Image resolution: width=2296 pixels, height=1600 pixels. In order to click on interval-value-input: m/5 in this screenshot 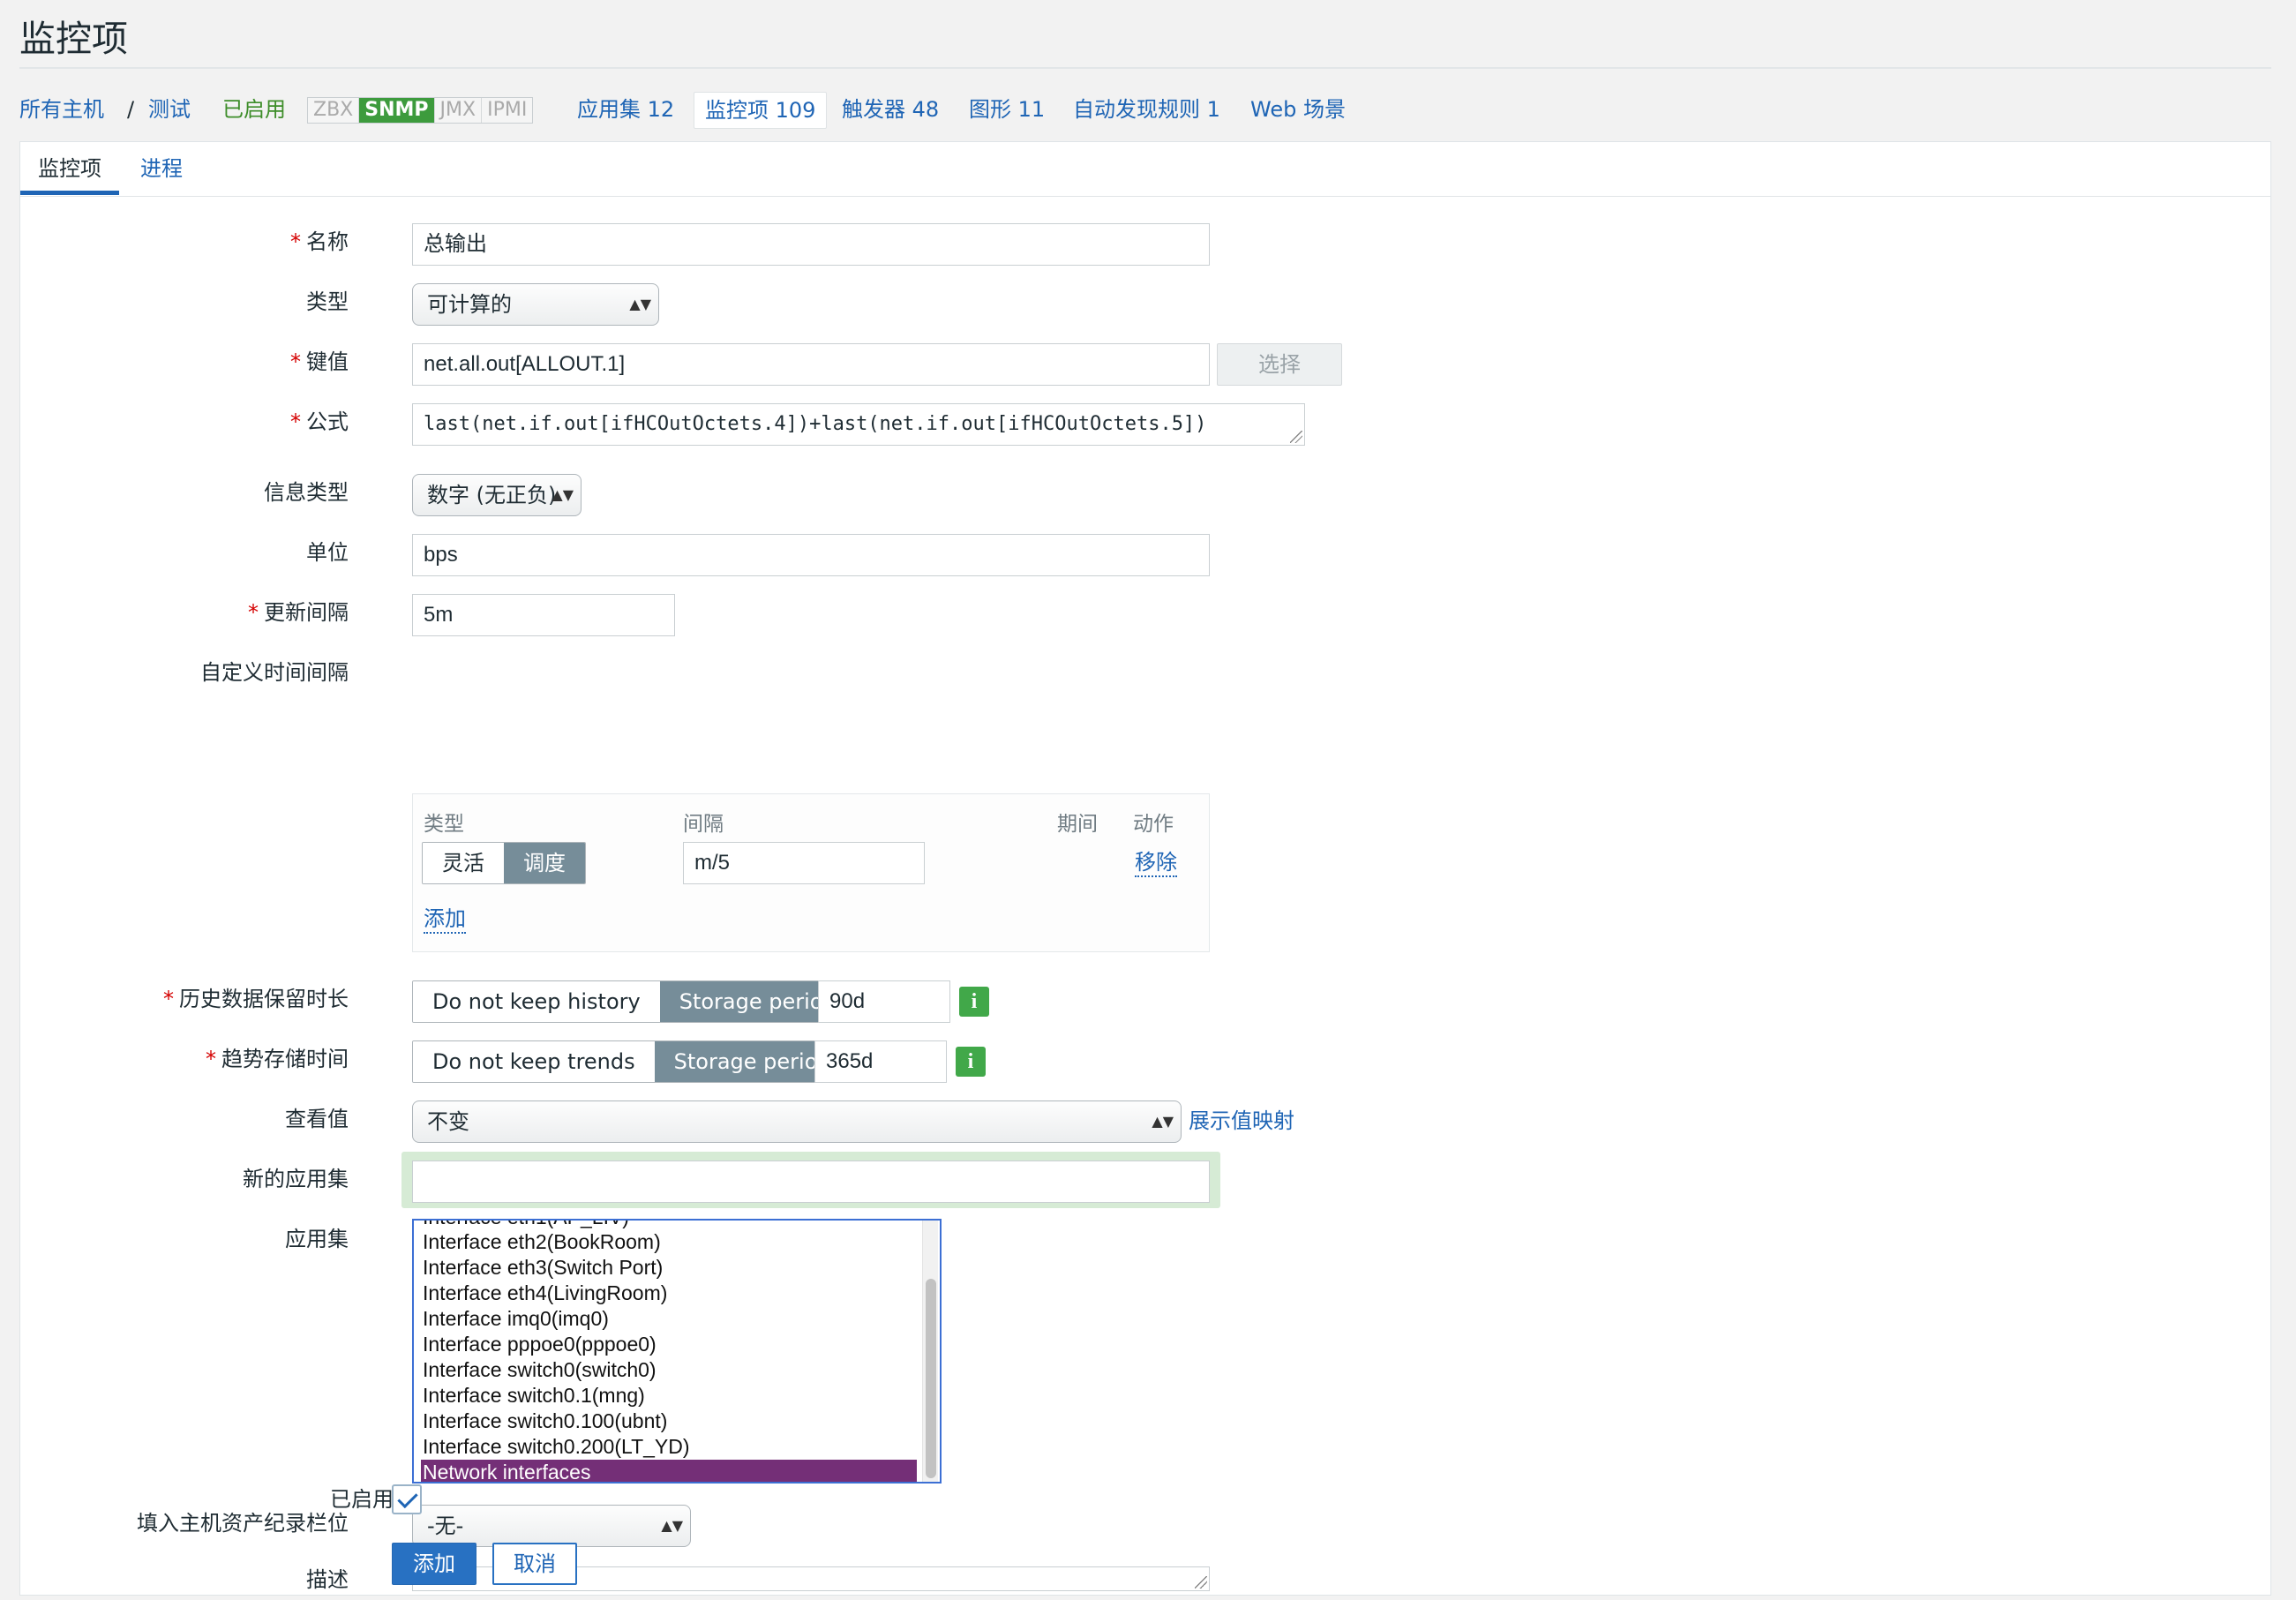, I will do `click(804, 863)`.